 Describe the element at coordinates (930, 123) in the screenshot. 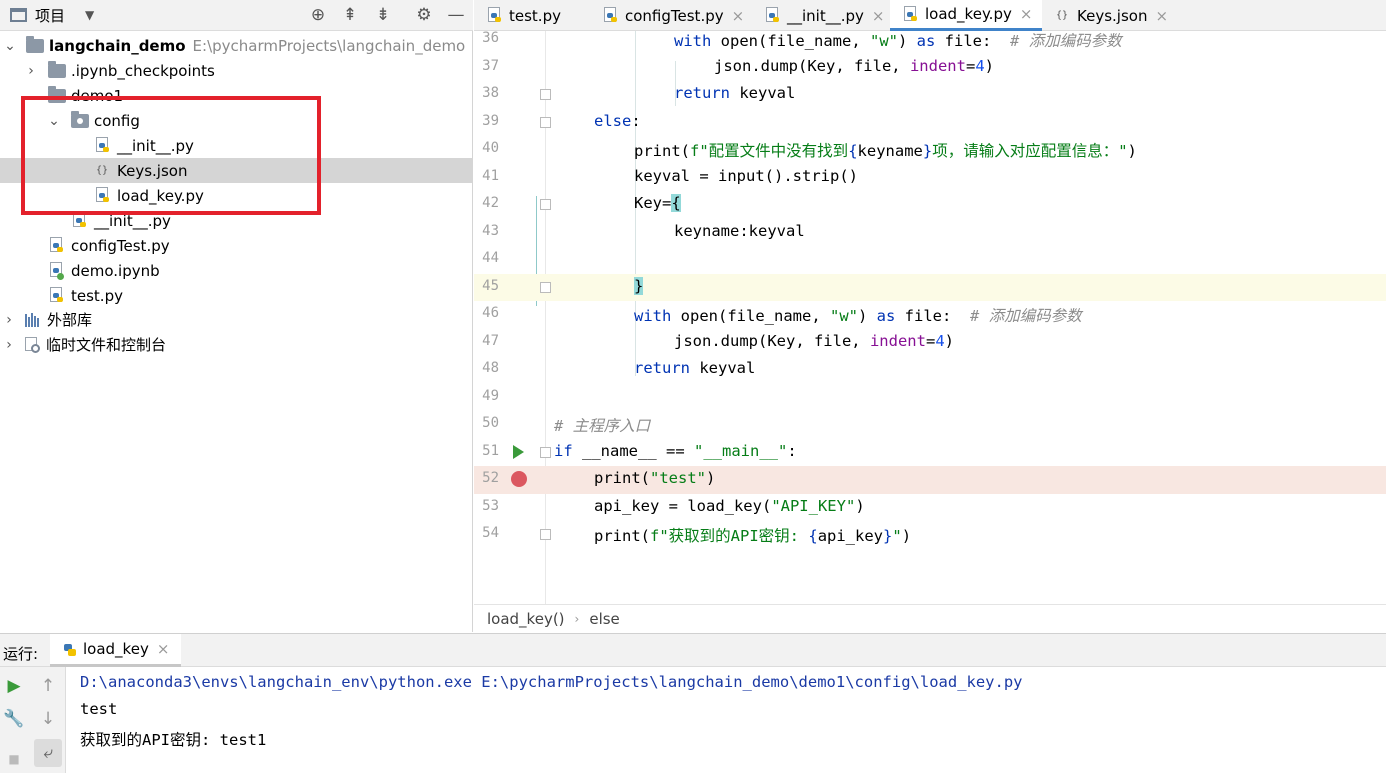

I see `code-line-39: 39 else:` at that location.